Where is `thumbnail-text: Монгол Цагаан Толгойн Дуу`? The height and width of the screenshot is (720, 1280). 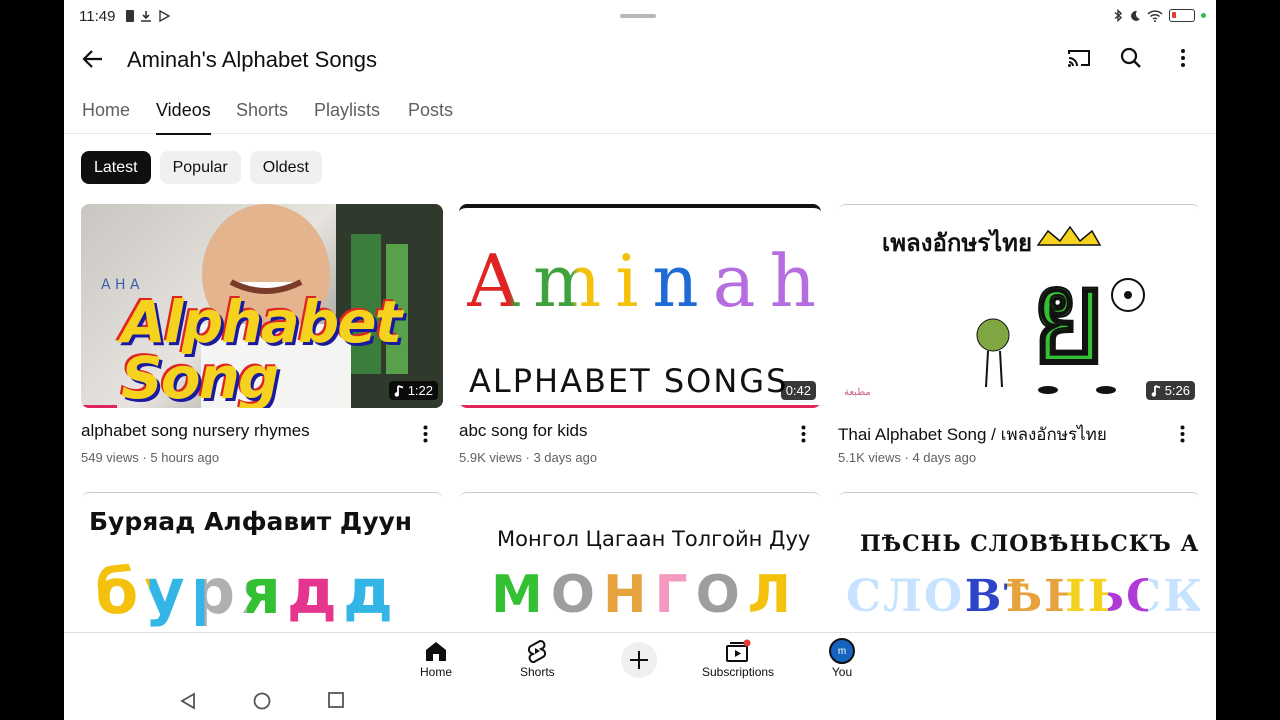 thumbnail-text: Монгол Цагаан Толгойн Дуу is located at coordinates (654, 539).